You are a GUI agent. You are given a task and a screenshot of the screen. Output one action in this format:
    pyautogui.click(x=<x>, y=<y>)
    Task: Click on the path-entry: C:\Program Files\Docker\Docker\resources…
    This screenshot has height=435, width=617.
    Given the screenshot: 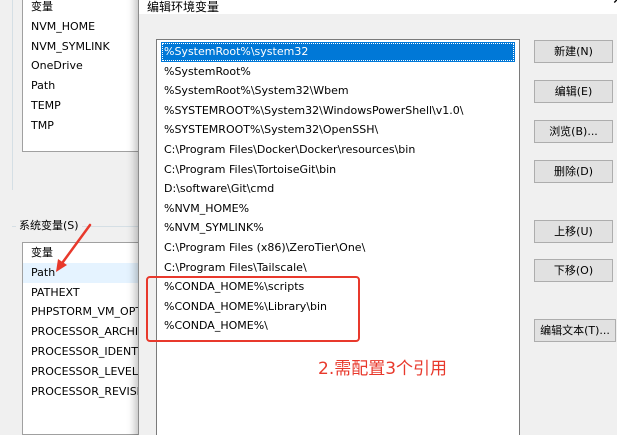 What is the action you would take?
    pyautogui.click(x=338, y=150)
    